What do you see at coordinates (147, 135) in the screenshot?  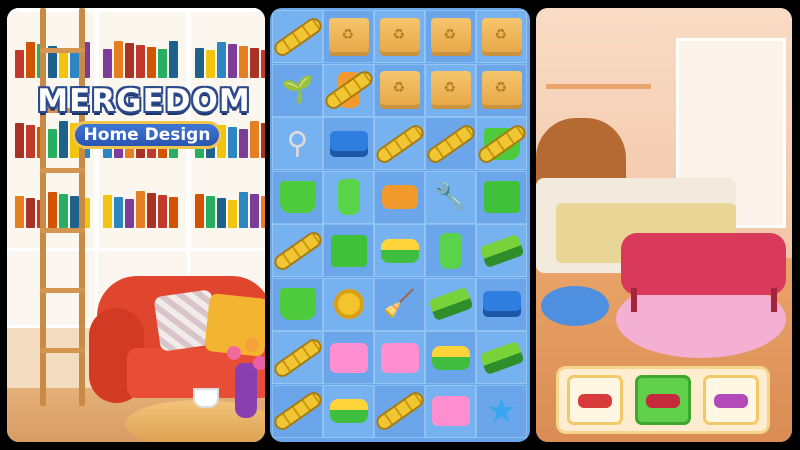 I see `logo-subtitle: Home Design` at bounding box center [147, 135].